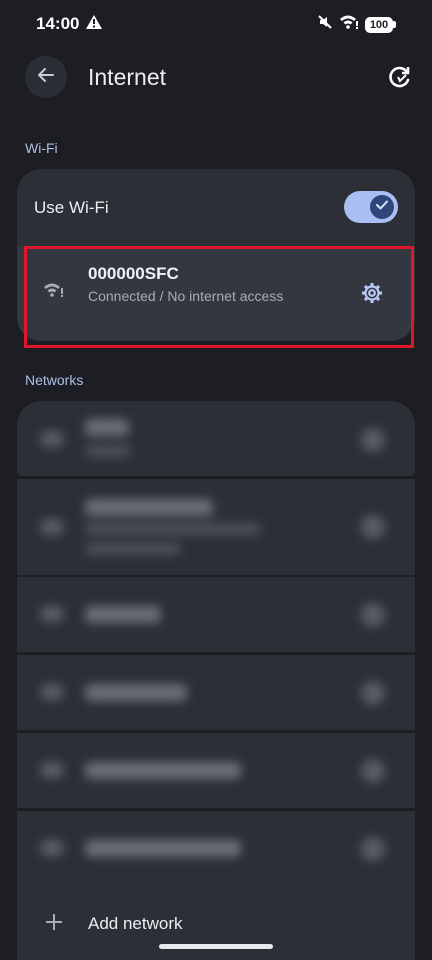 Image resolution: width=432 pixels, height=960 pixels. What do you see at coordinates (58, 23) in the screenshot?
I see `status-time: 14:00` at bounding box center [58, 23].